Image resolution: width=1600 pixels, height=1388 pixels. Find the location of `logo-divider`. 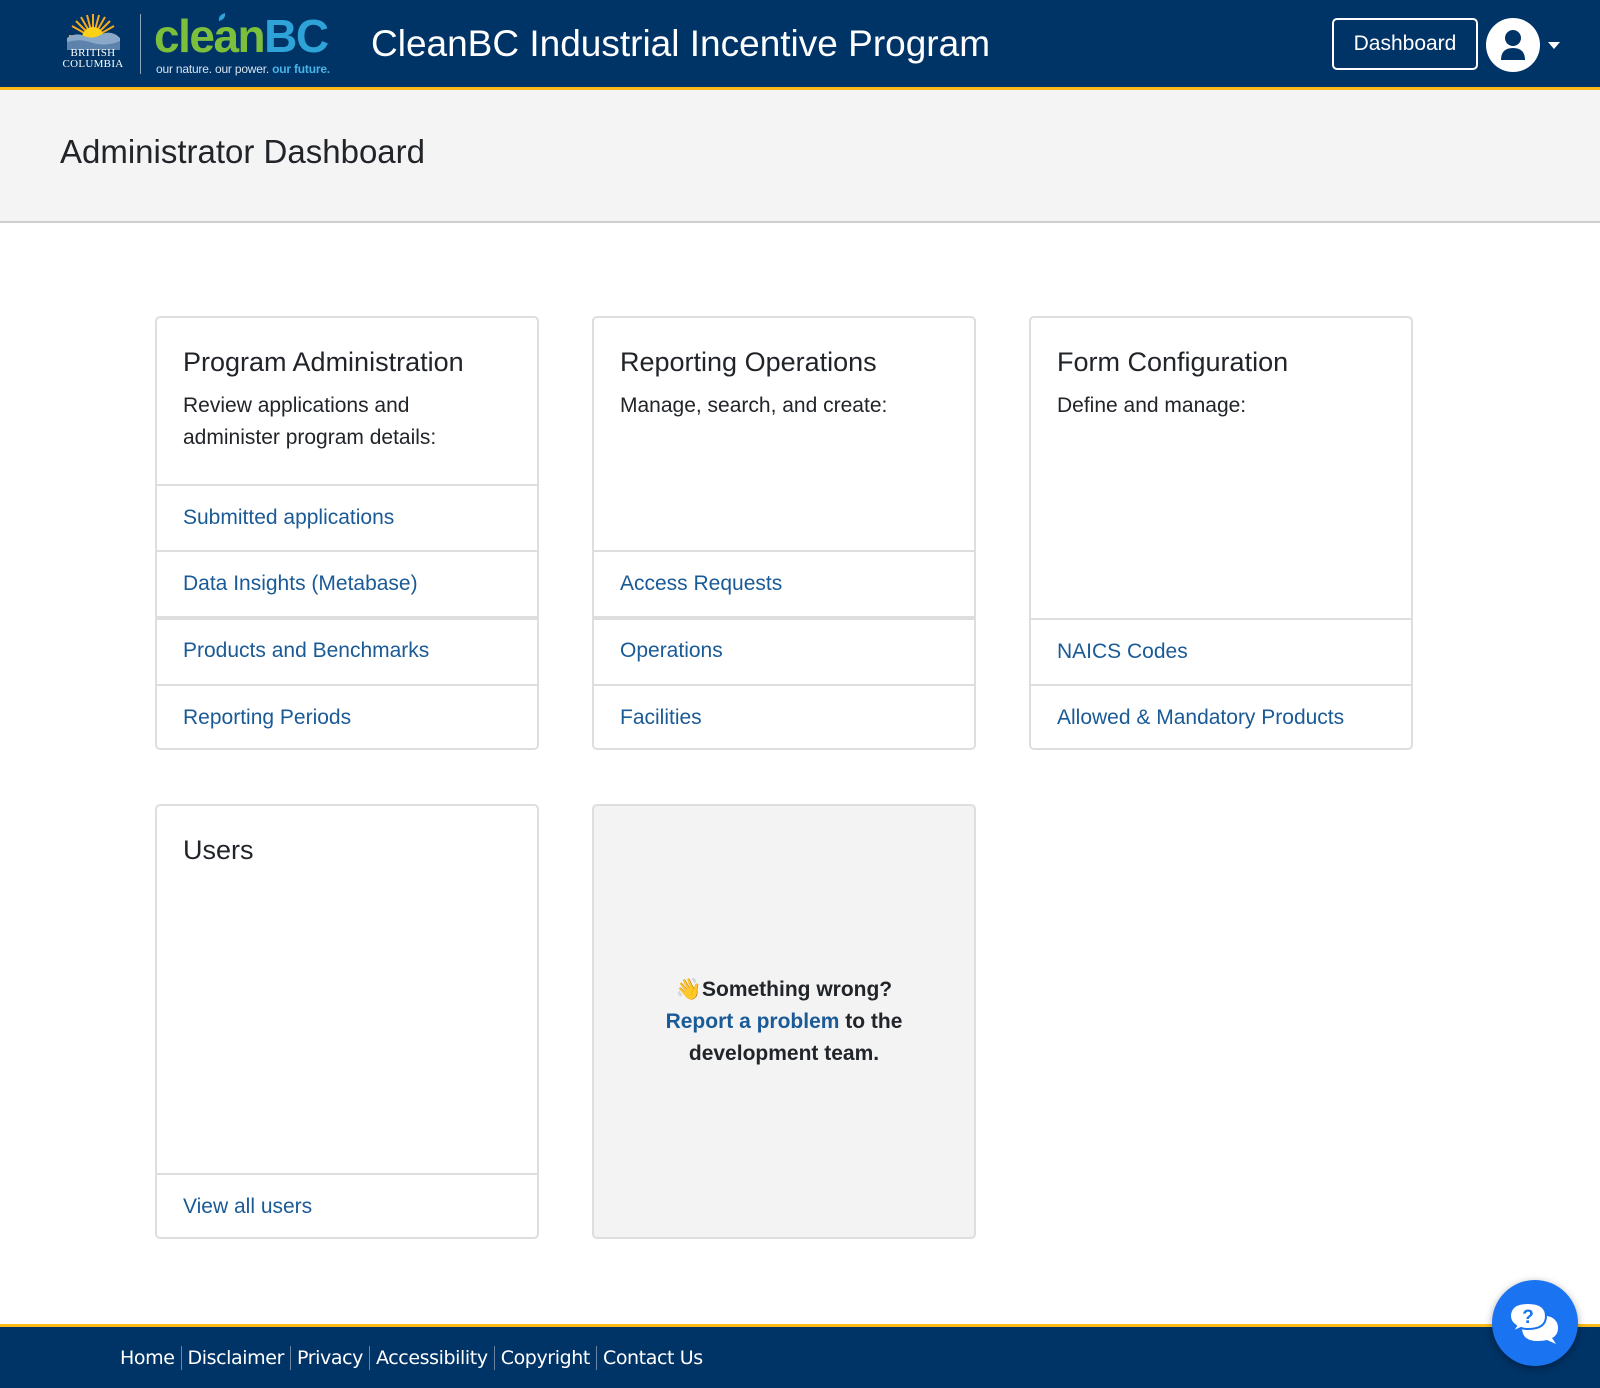

logo-divider is located at coordinates (140, 44).